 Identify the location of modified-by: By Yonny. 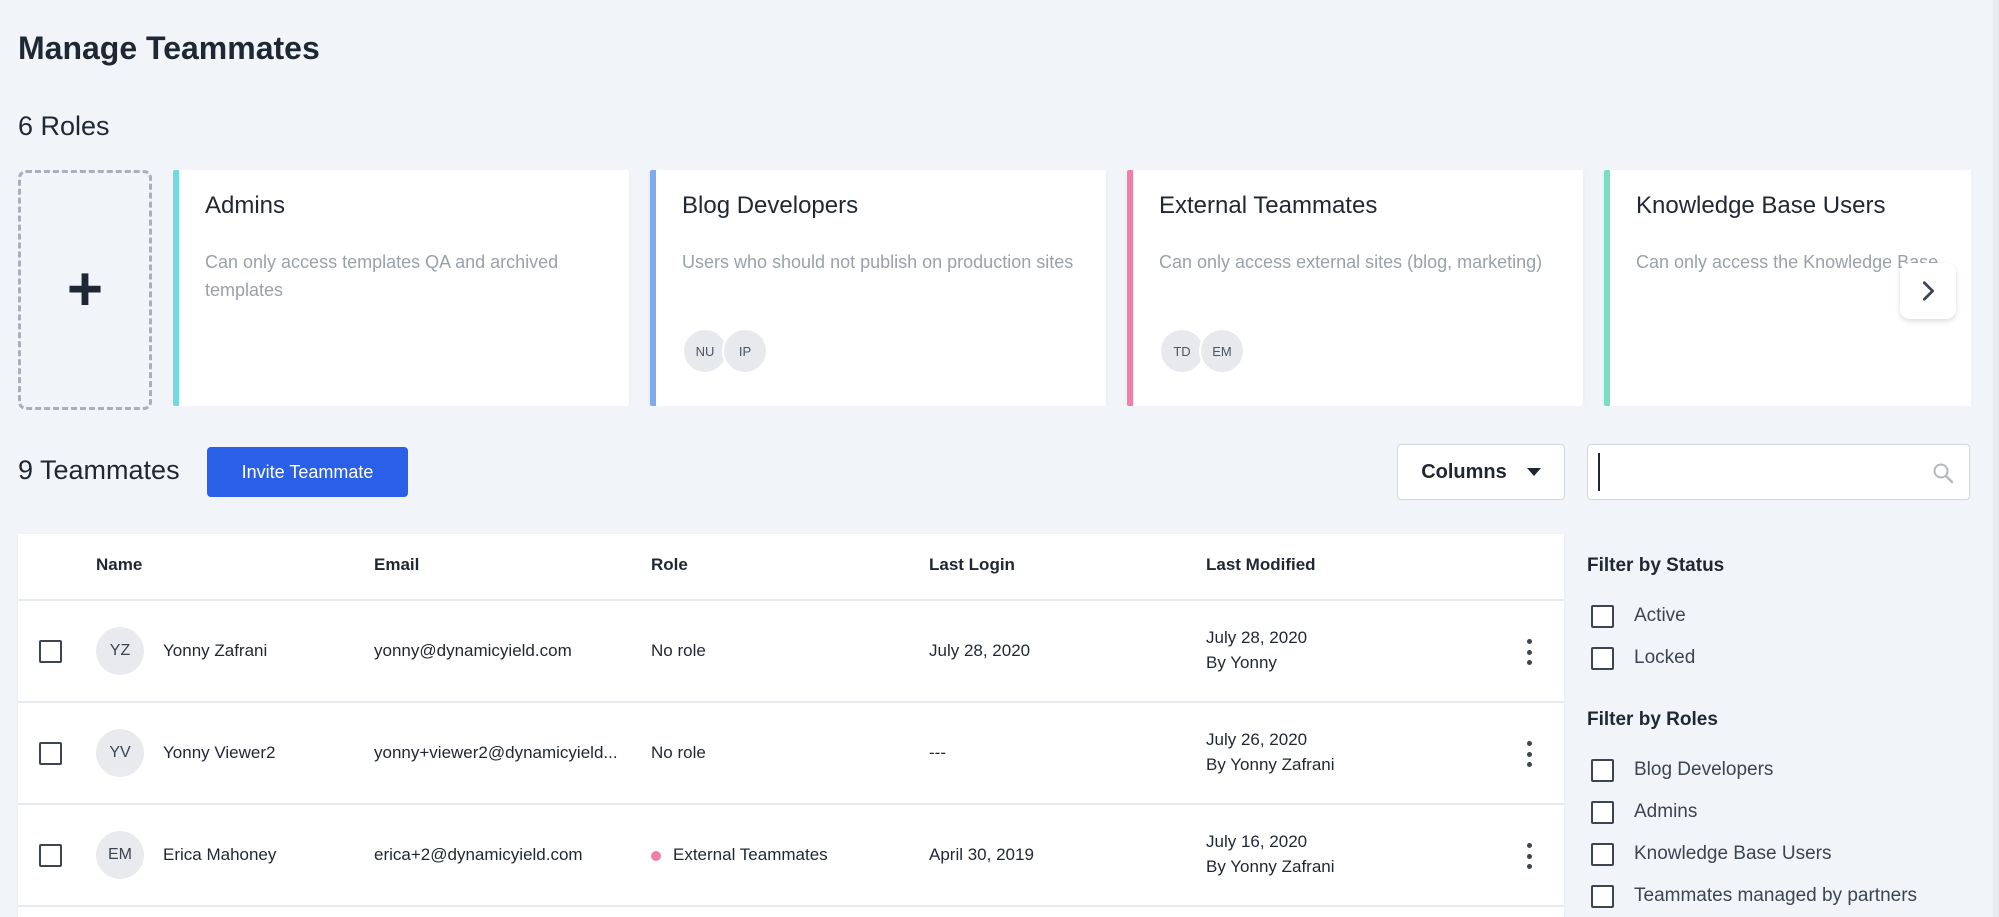
(1241, 662).